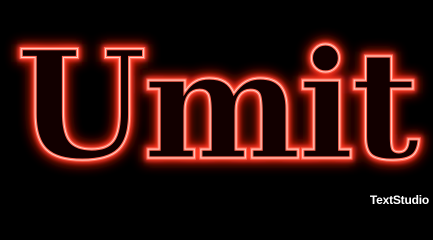 Image resolution: width=433 pixels, height=240 pixels. Describe the element at coordinates (399, 200) in the screenshot. I see `watermark-text: TextStudio` at that location.